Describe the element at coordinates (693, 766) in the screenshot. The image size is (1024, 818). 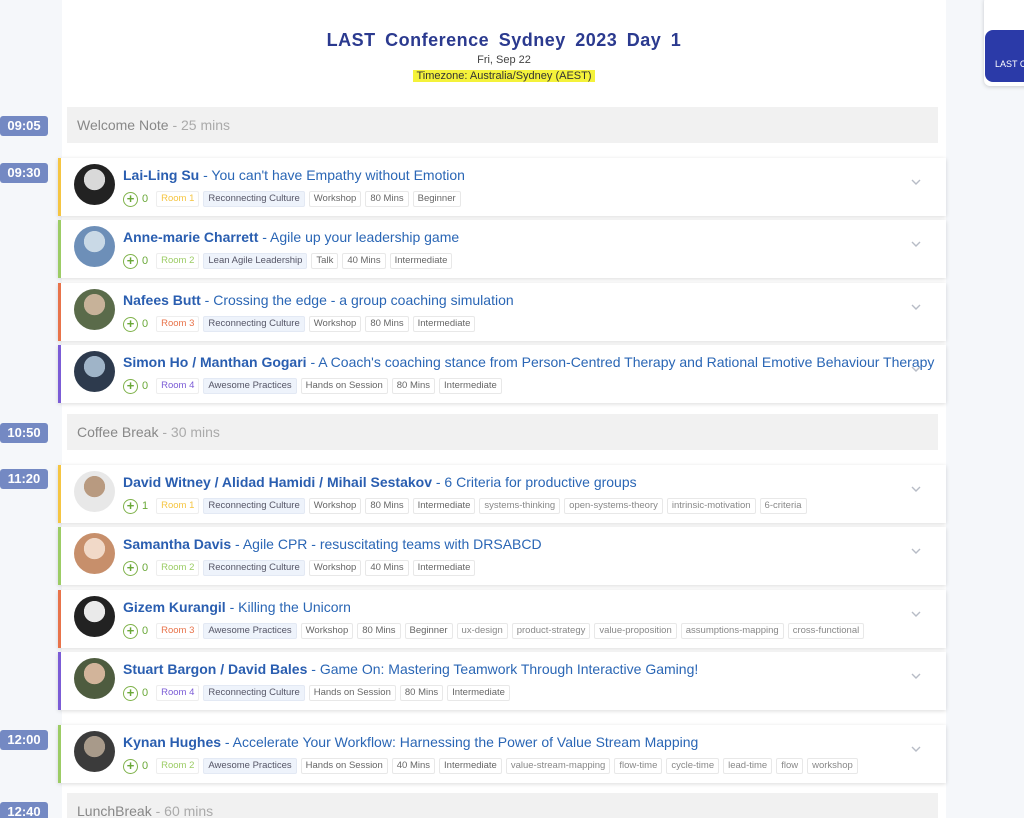
I see `keyword-tag: cycle-time` at that location.